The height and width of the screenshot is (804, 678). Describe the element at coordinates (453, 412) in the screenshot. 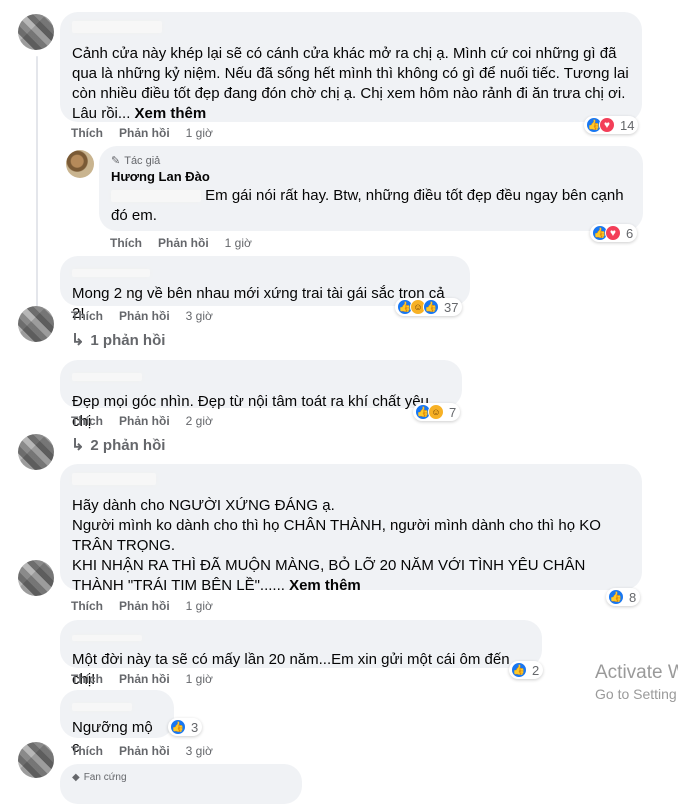

I see `reaction-count: 7` at that location.